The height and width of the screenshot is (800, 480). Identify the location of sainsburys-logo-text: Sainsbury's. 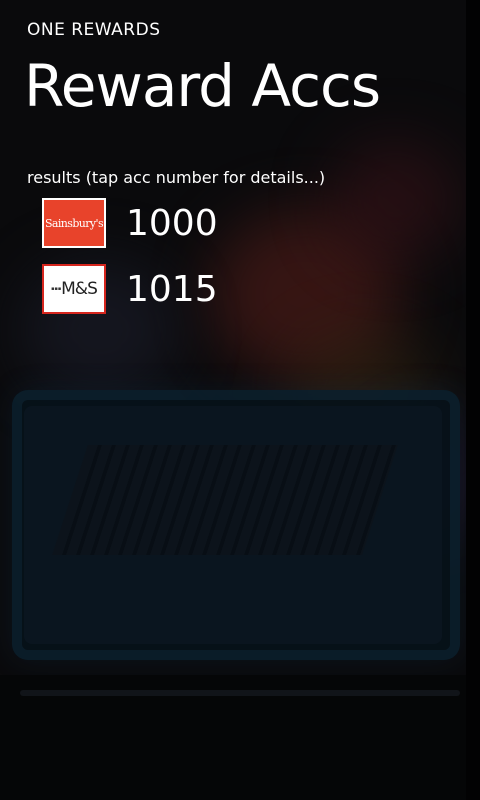
(74, 223).